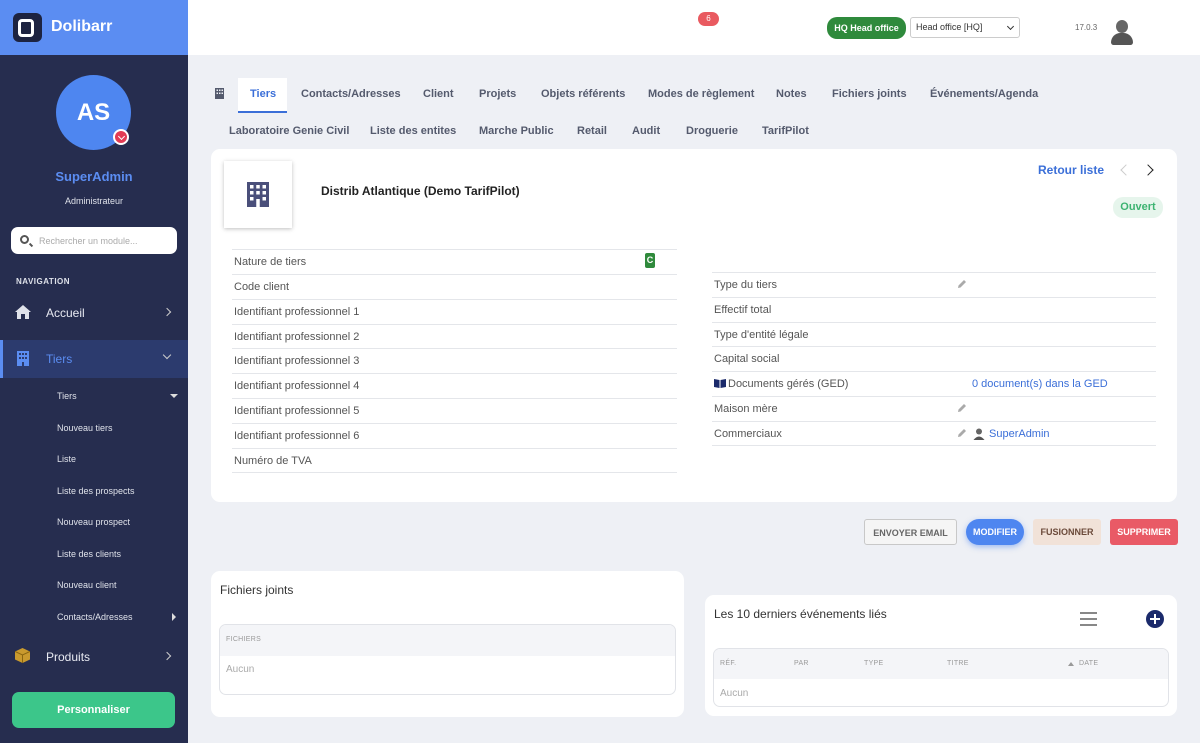 The width and height of the screenshot is (1200, 743). What do you see at coordinates (94, 359) in the screenshot?
I see `nav-item-tiers: Tiers` at bounding box center [94, 359].